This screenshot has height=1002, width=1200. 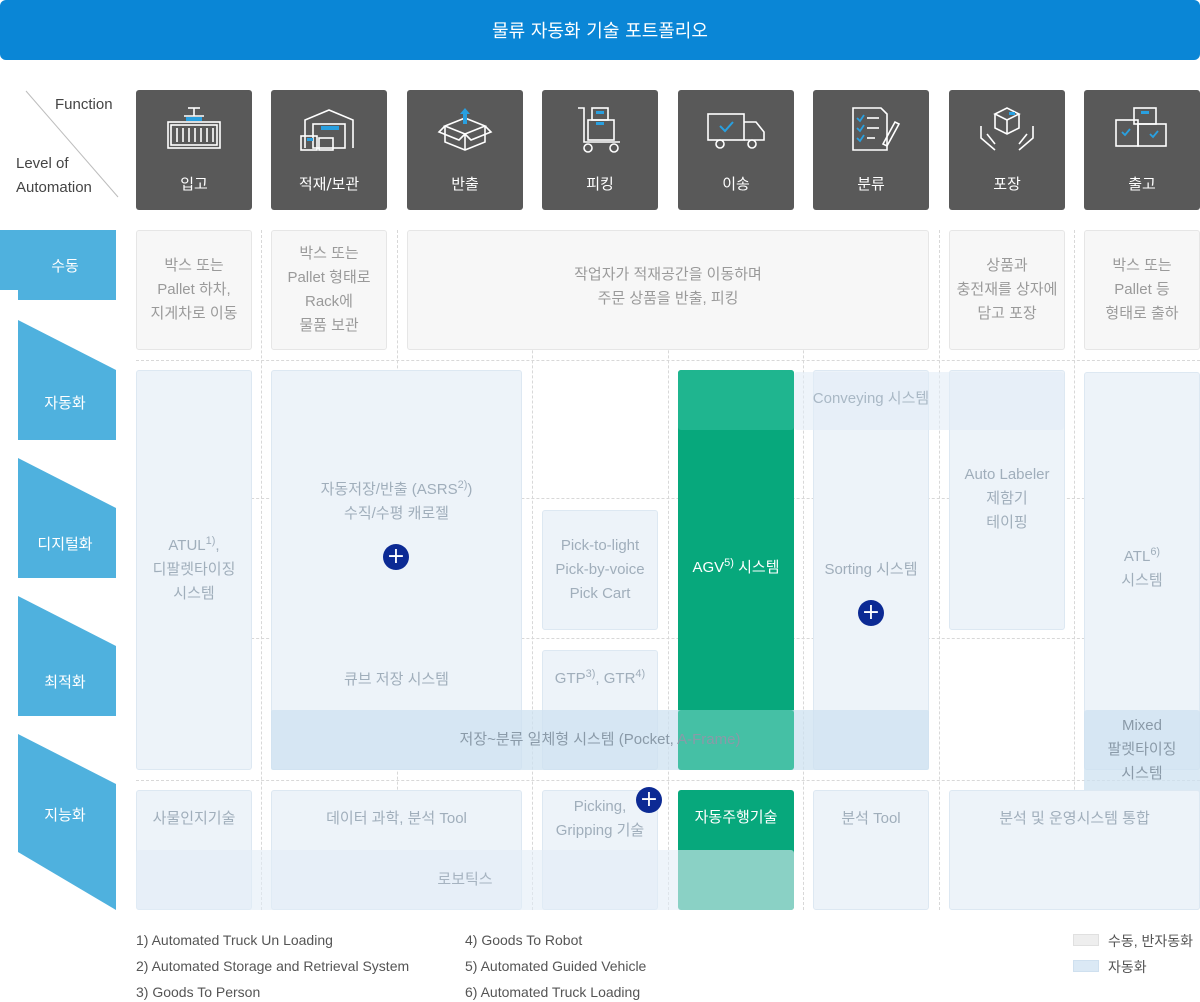 I want to click on container-crane-icon, so click(x=194, y=128).